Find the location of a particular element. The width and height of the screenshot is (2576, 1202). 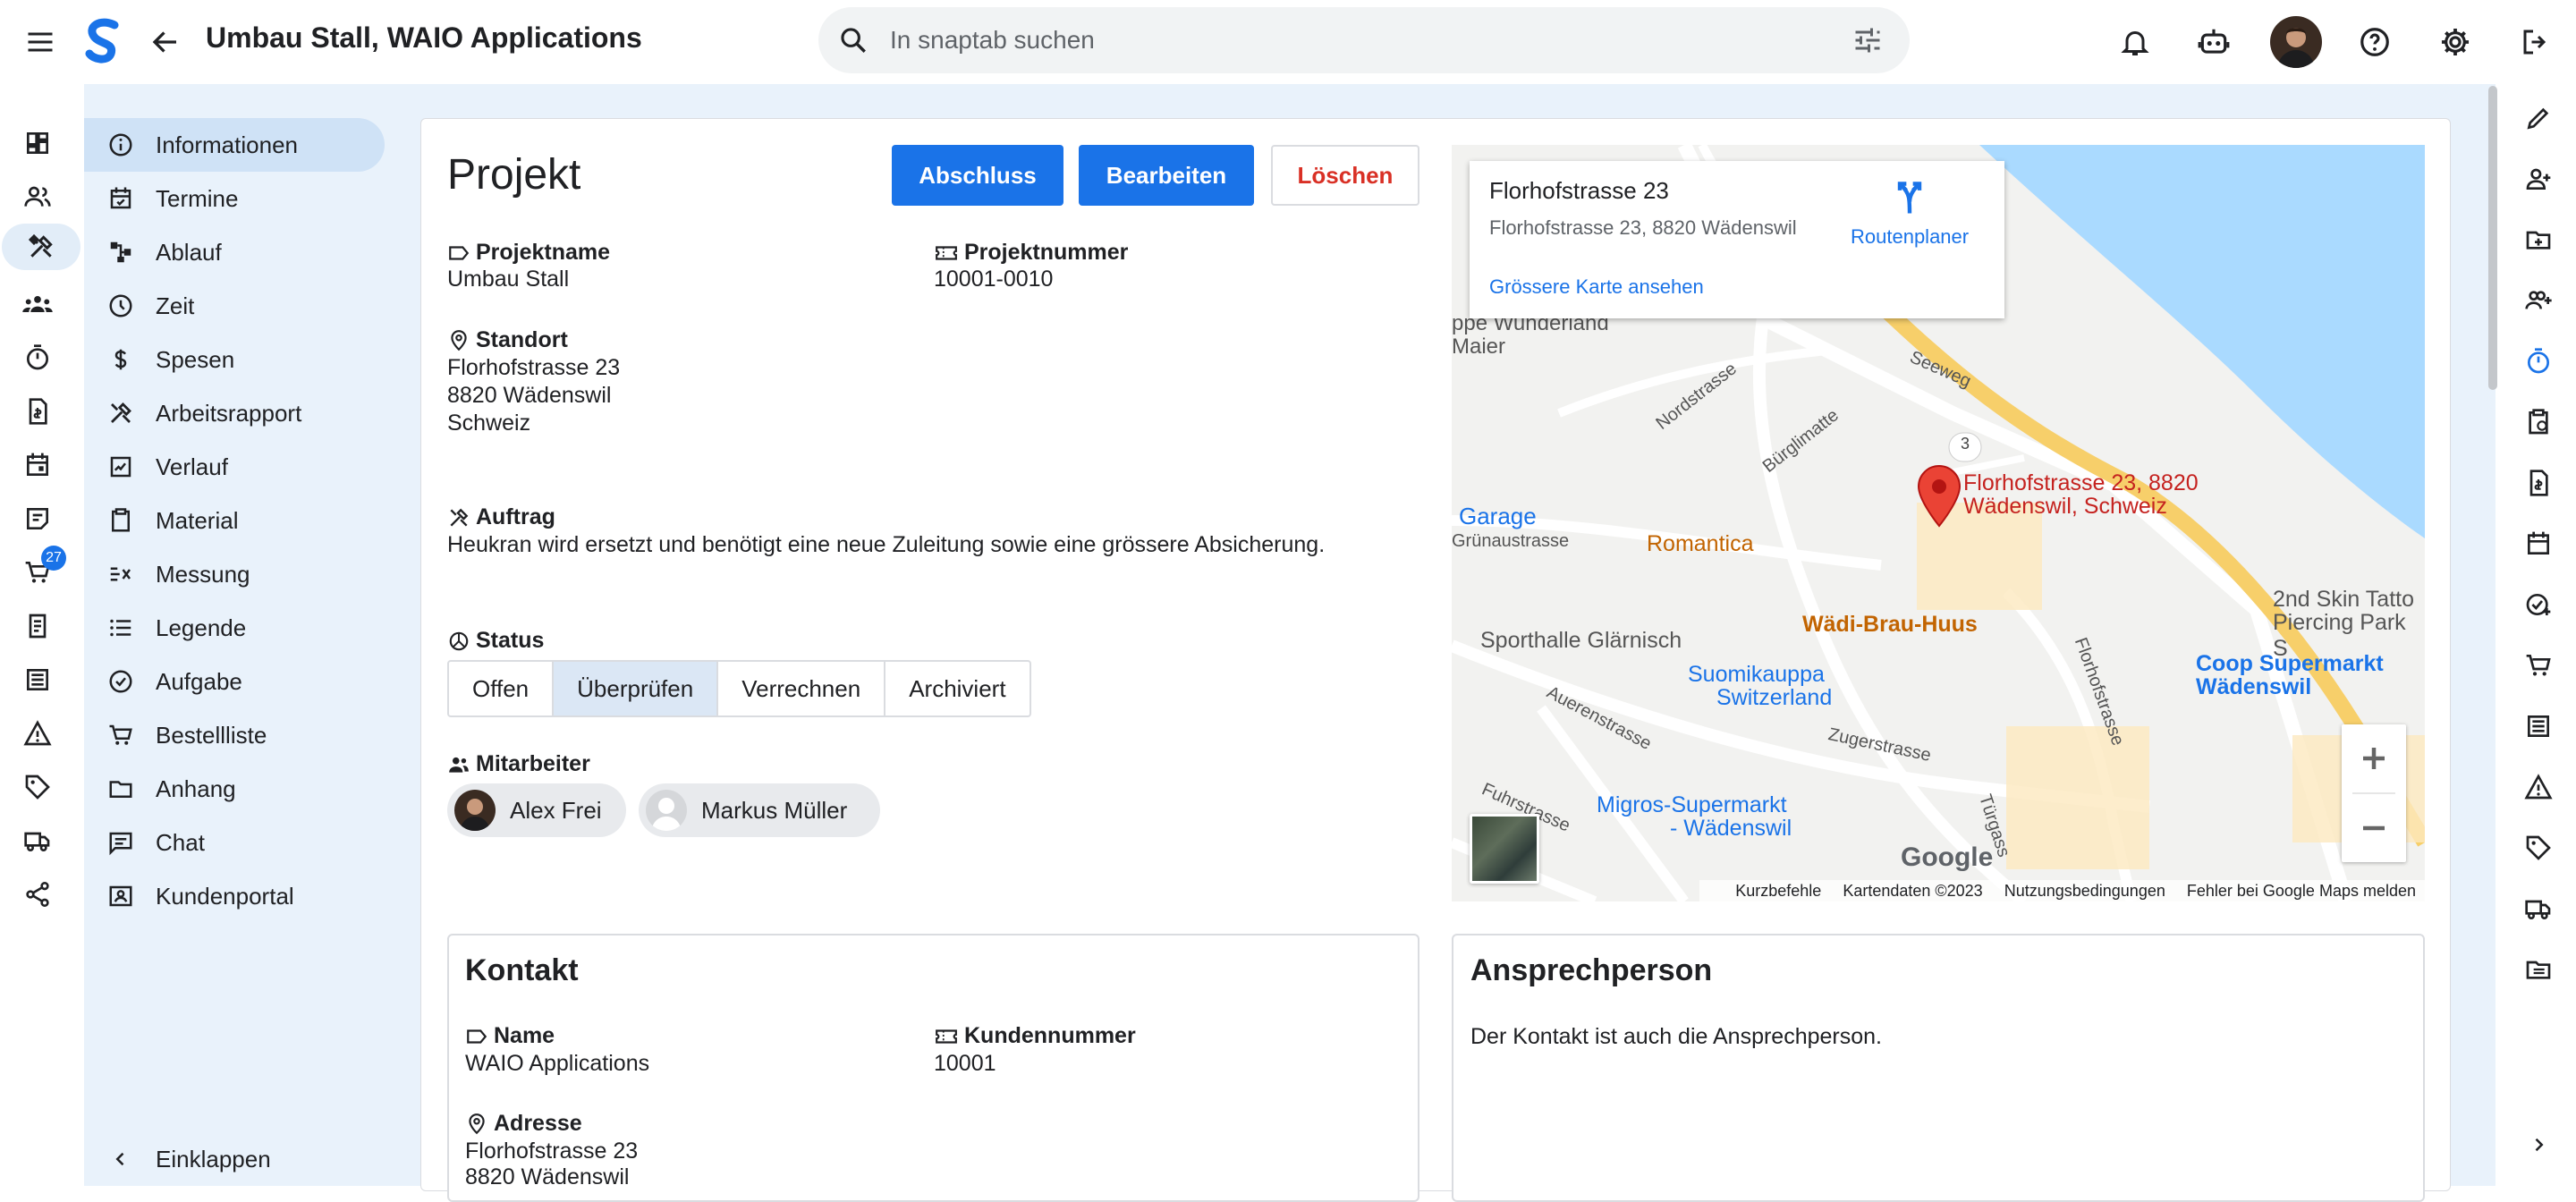

chat-icon is located at coordinates (120, 842).